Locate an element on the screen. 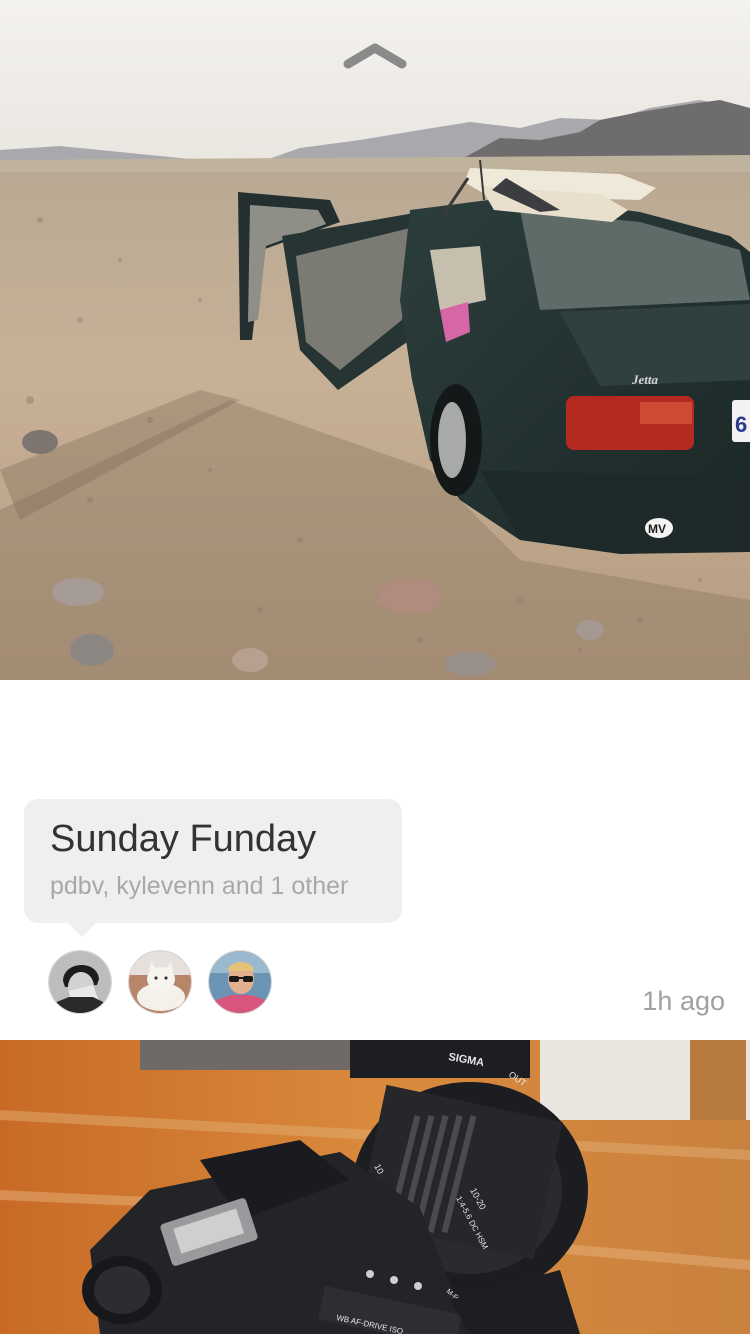 The height and width of the screenshot is (1334, 750). car-sticker-text: MV is located at coordinates (657, 529).